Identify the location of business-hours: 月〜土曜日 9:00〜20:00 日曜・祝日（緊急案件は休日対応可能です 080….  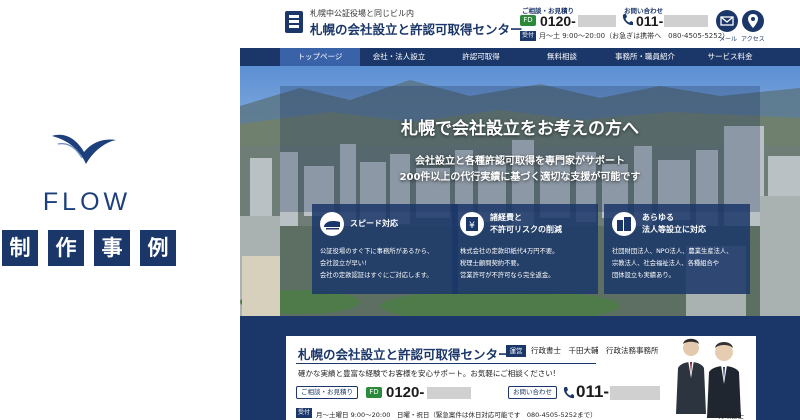
(456, 415).